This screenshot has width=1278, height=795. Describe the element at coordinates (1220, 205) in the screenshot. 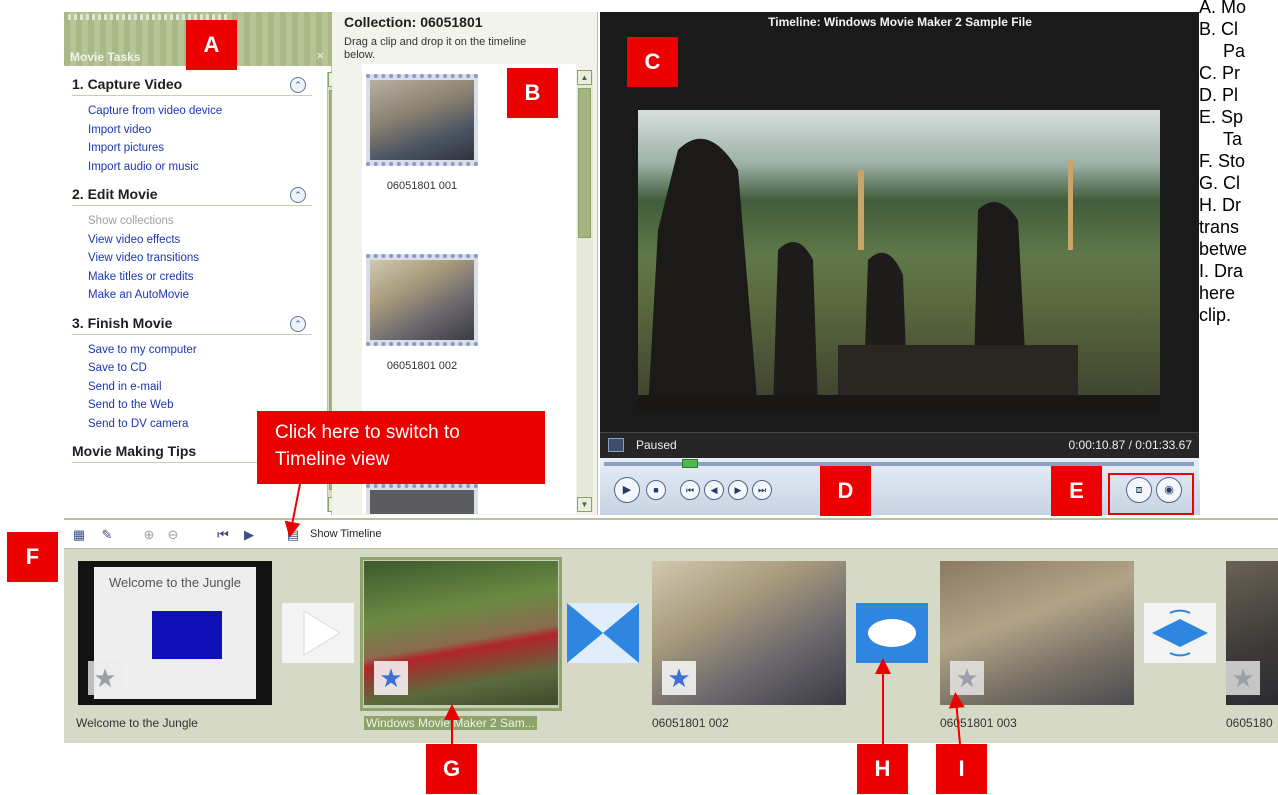

I see `legend-line: H. Dr` at that location.